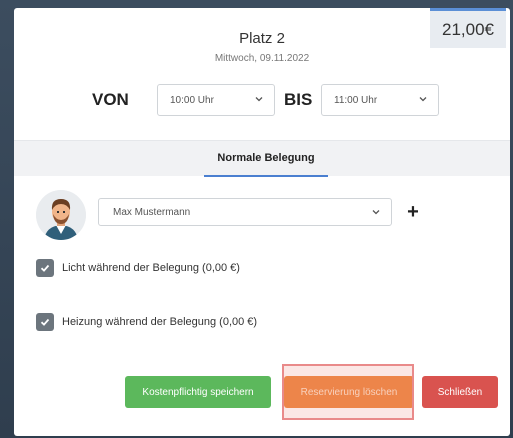 This screenshot has width=513, height=438. What do you see at coordinates (349, 392) in the screenshot?
I see `delete-reservation-button: Reservierung löschen` at bounding box center [349, 392].